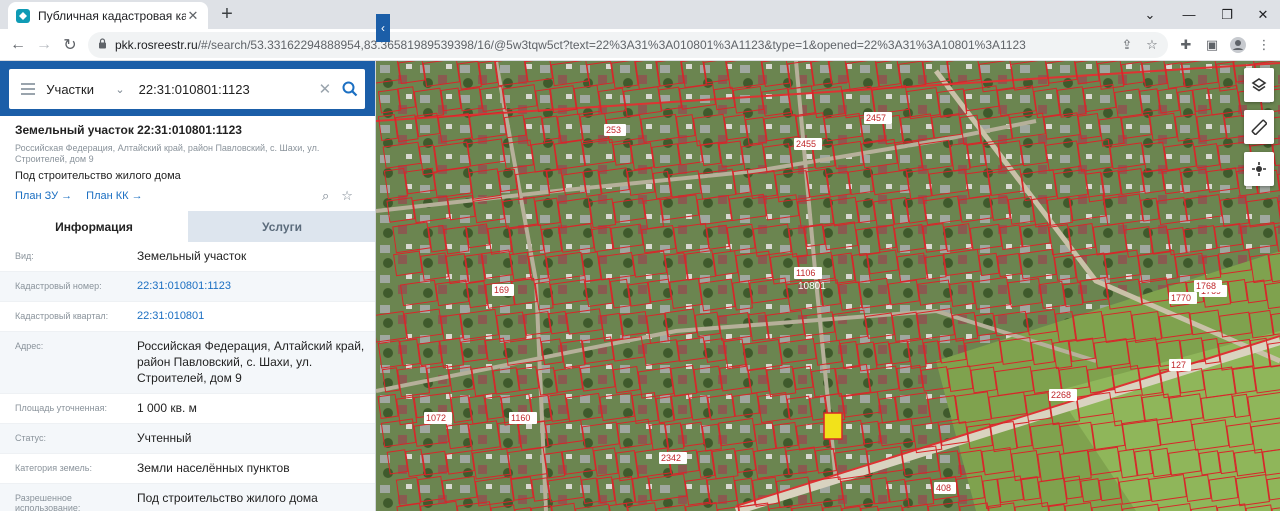 This screenshot has width=1280, height=511. I want to click on side-panel-icon: ▣, so click(1212, 45).